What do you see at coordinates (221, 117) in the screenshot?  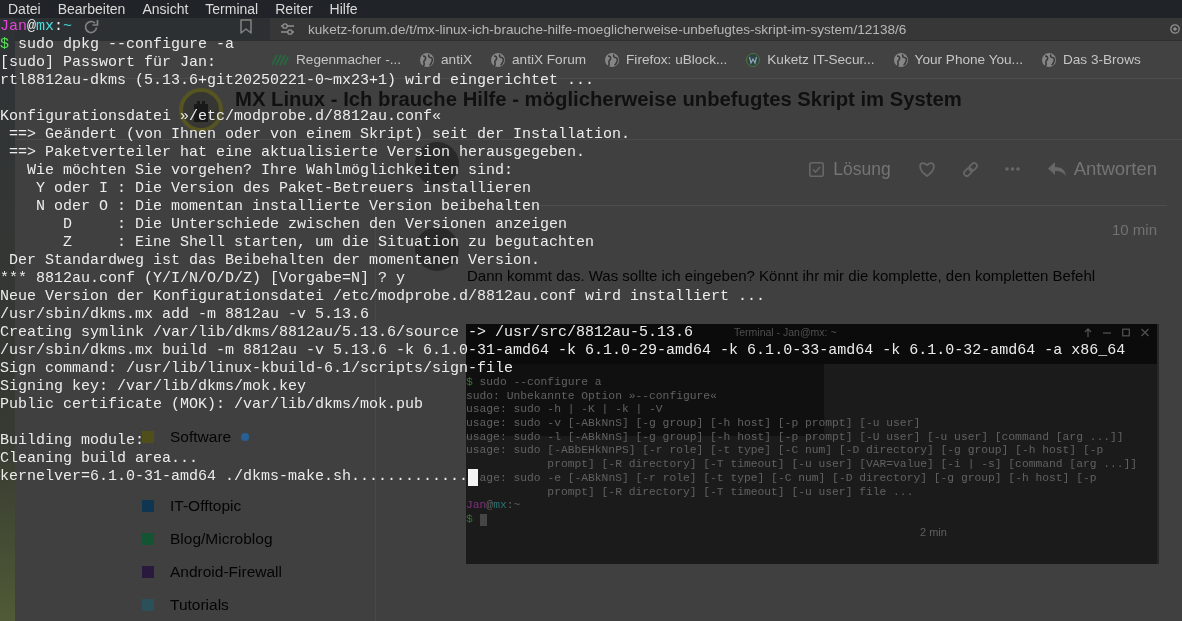 I see `terminal-line: Konfigurationsdatei »/etc/modprobe.d/8812au.conf«` at bounding box center [221, 117].